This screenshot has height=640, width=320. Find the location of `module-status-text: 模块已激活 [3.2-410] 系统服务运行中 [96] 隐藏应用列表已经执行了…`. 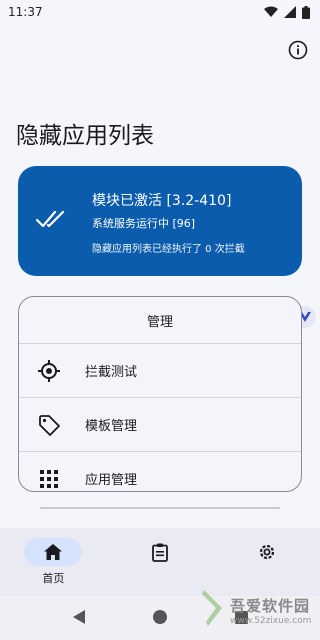

module-status-text: 模块已激活 [3.2-410] 系统服务运行中 [96] 隐藏应用列表已经执行了… is located at coordinates (168, 222).